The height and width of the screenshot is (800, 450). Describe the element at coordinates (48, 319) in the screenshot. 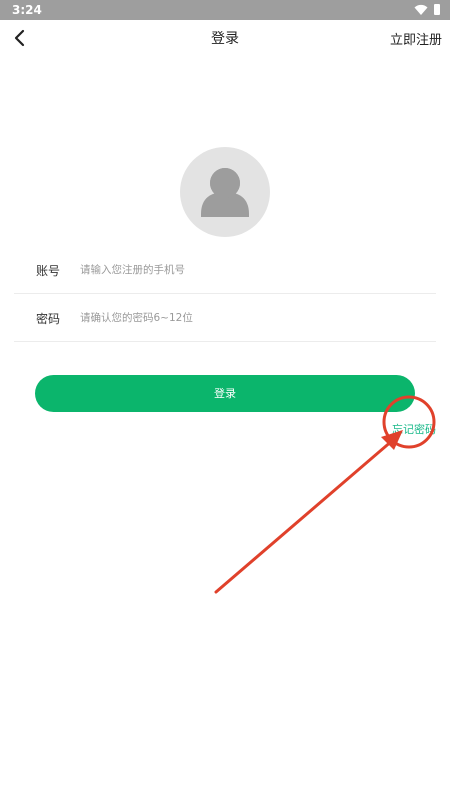

I see `password-label: 密码` at that location.